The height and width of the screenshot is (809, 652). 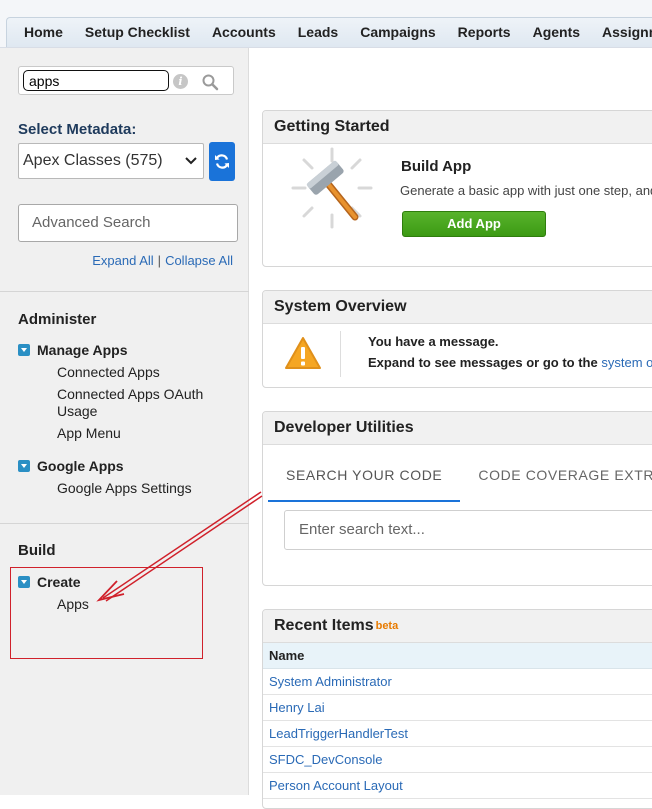 What do you see at coordinates (80, 466) in the screenshot?
I see `group-label: Google Apps` at bounding box center [80, 466].